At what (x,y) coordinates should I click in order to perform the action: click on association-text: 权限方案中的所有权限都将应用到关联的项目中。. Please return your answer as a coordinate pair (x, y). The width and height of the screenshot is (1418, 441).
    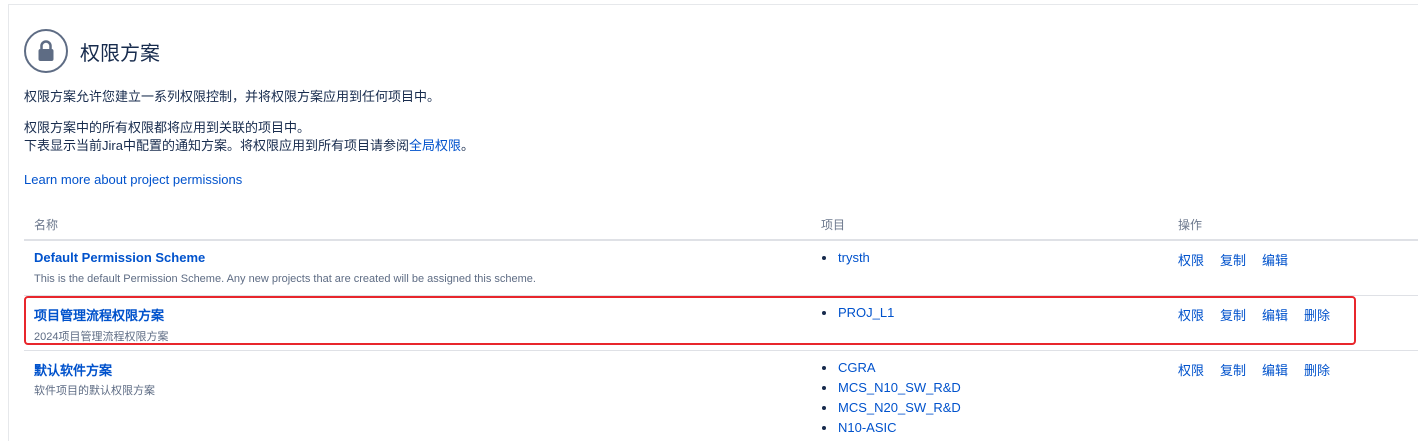
    Looking at the image, I should click on (167, 127).